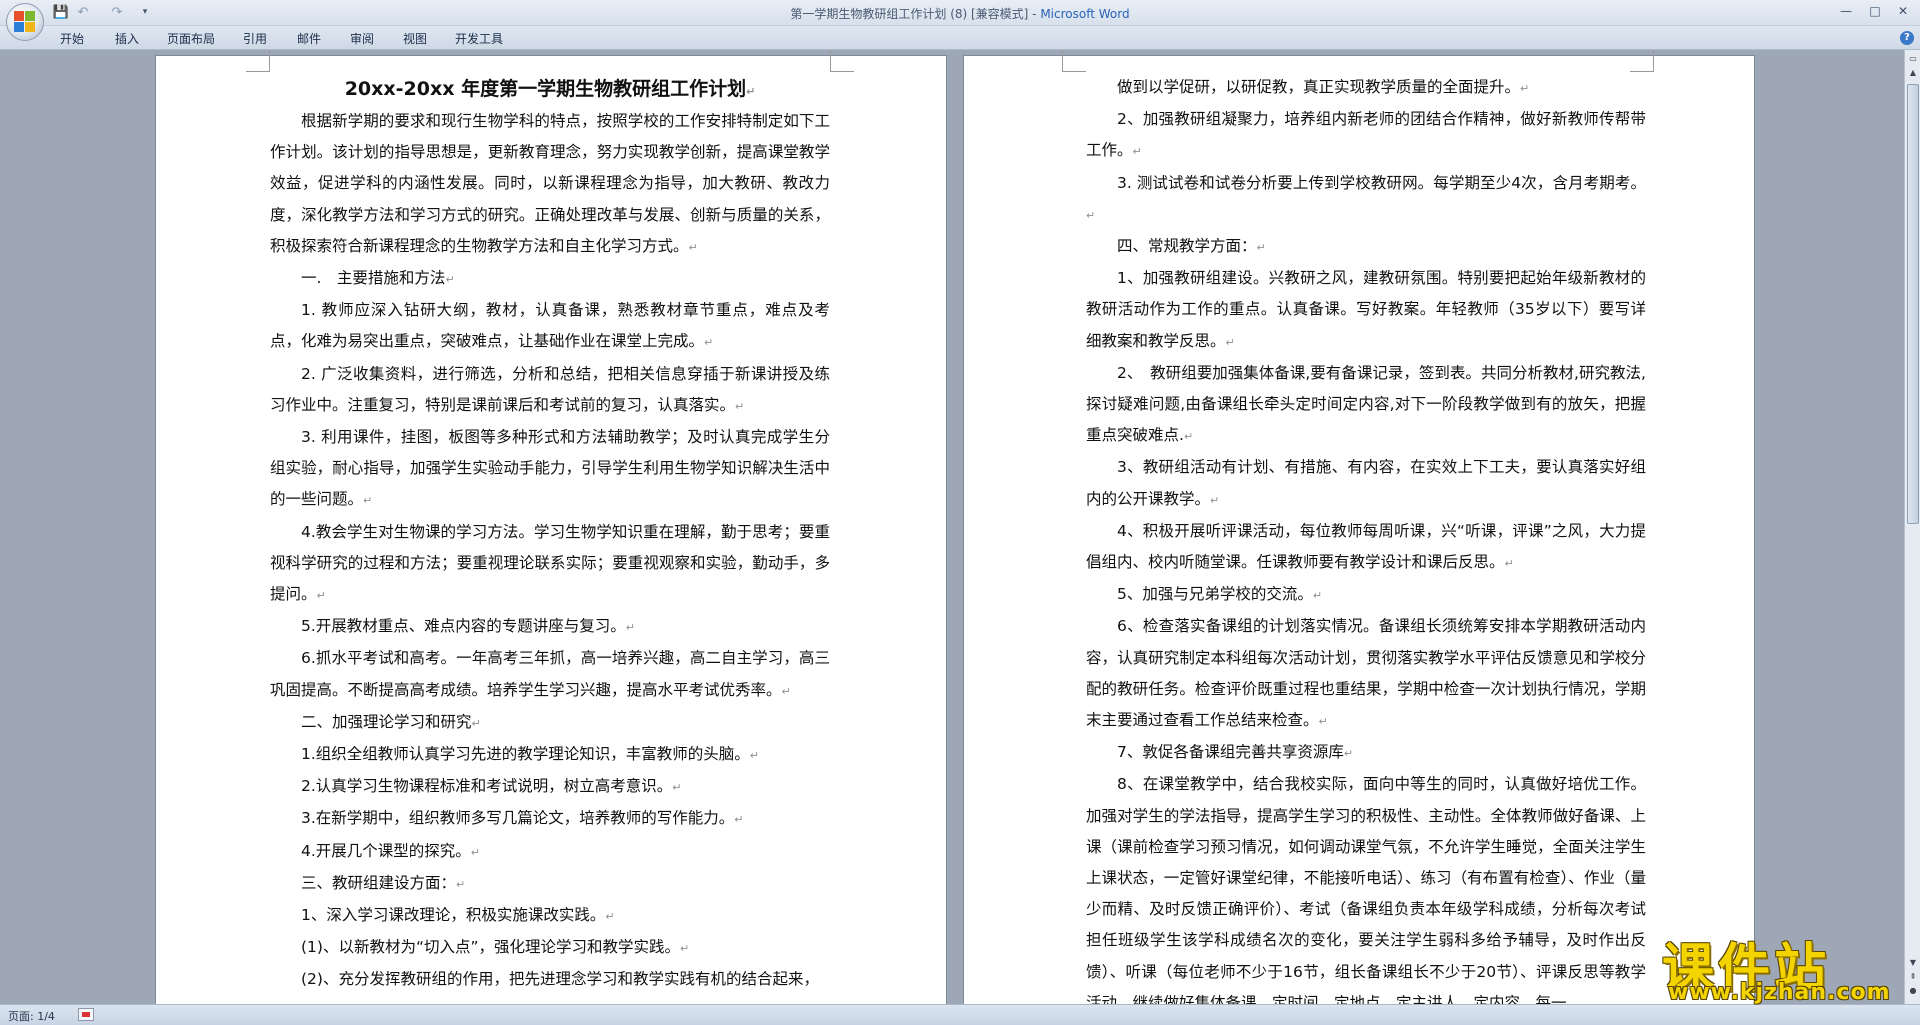 The width and height of the screenshot is (1920, 1025). Describe the element at coordinates (1907, 38) in the screenshot. I see `help-icon: ?` at that location.